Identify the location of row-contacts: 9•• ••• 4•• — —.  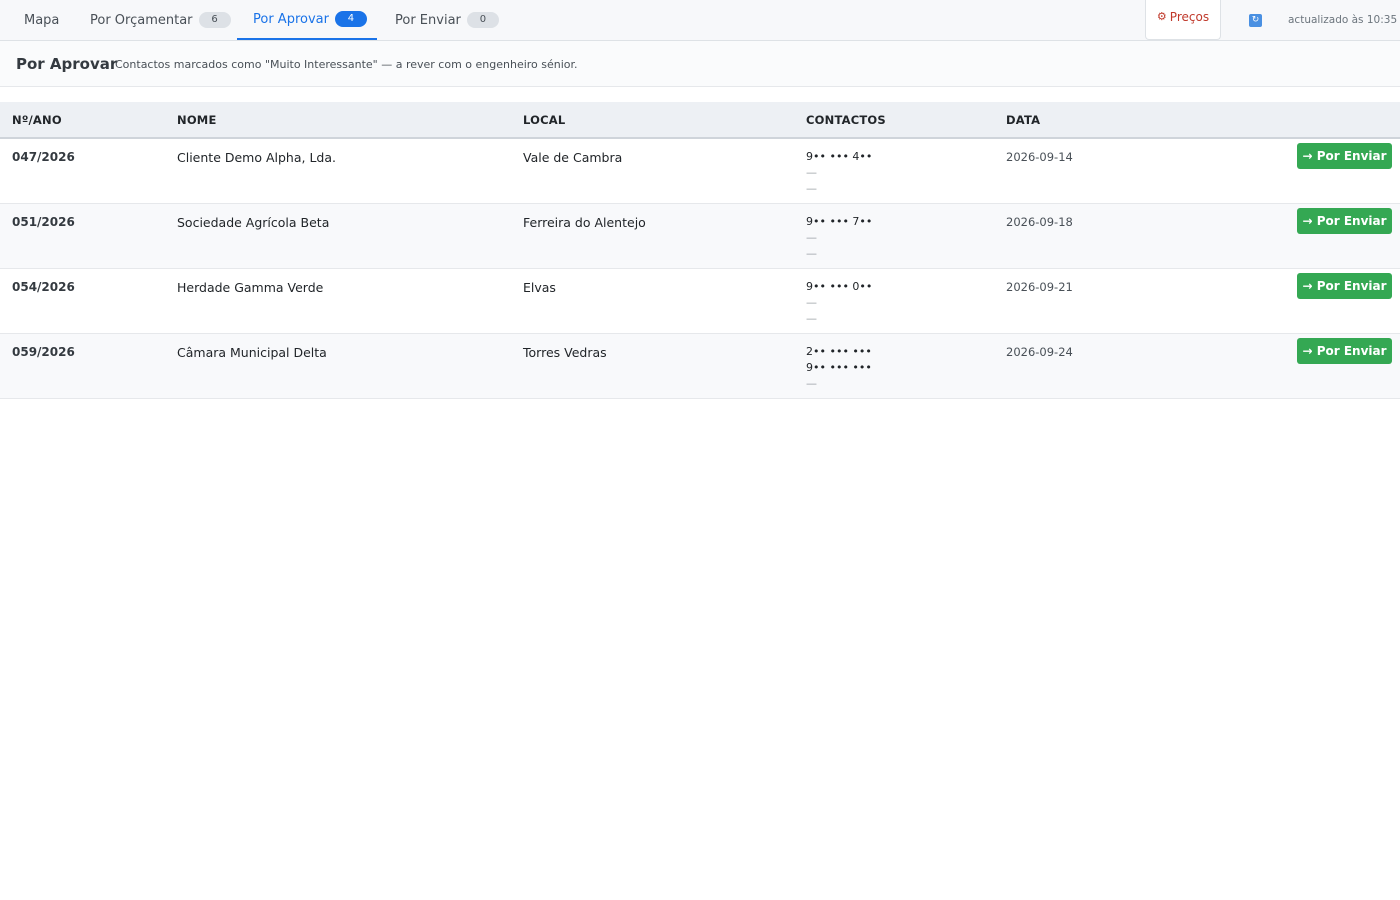
(839, 173).